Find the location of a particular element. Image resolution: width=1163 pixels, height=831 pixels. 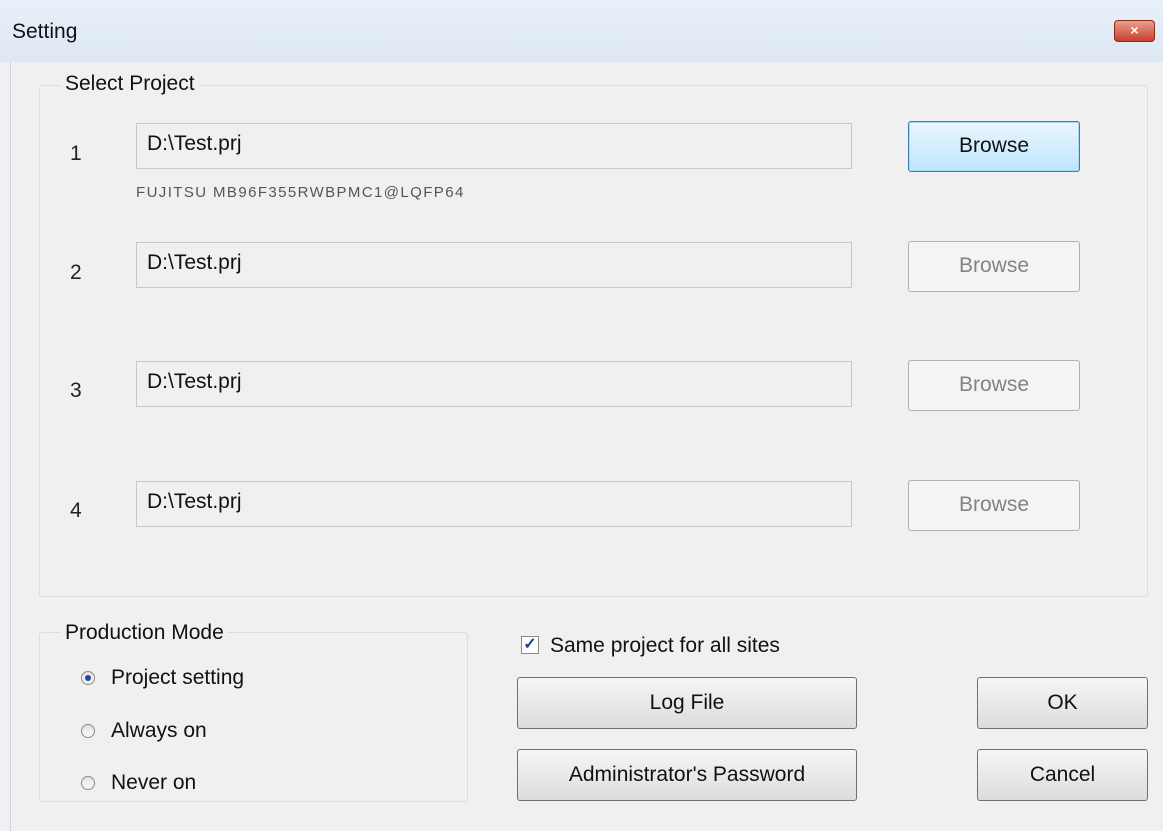

project-row-number-1: 1 is located at coordinates (76, 153).